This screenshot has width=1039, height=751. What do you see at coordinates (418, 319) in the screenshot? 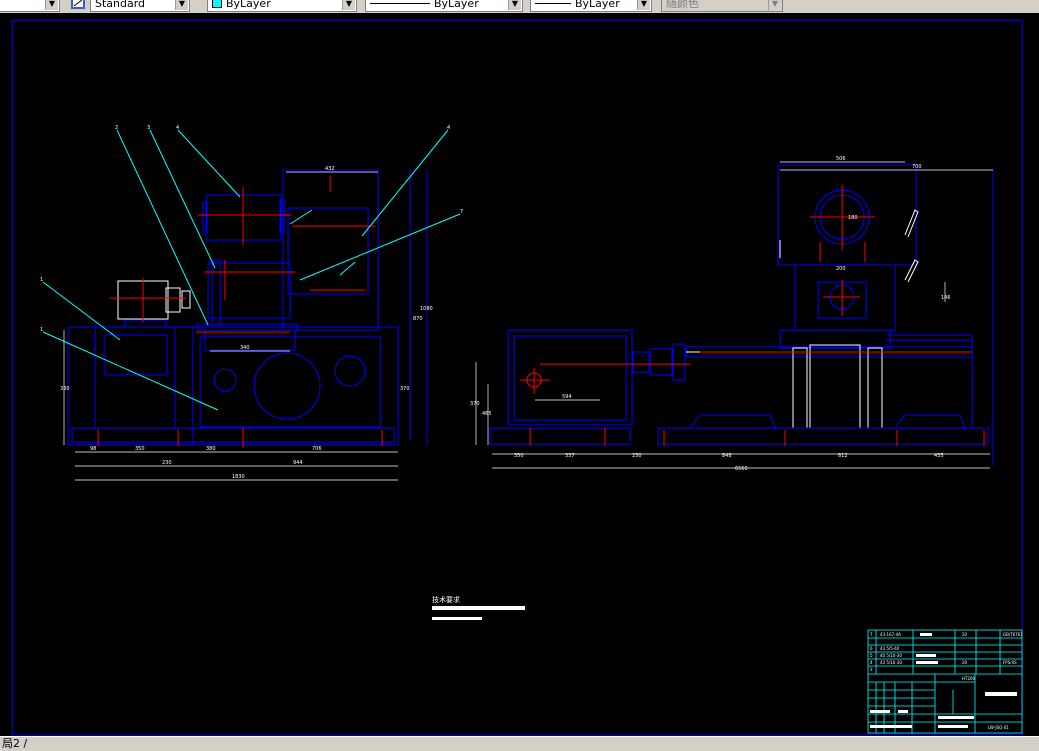
I see `dim-label: 870` at bounding box center [418, 319].